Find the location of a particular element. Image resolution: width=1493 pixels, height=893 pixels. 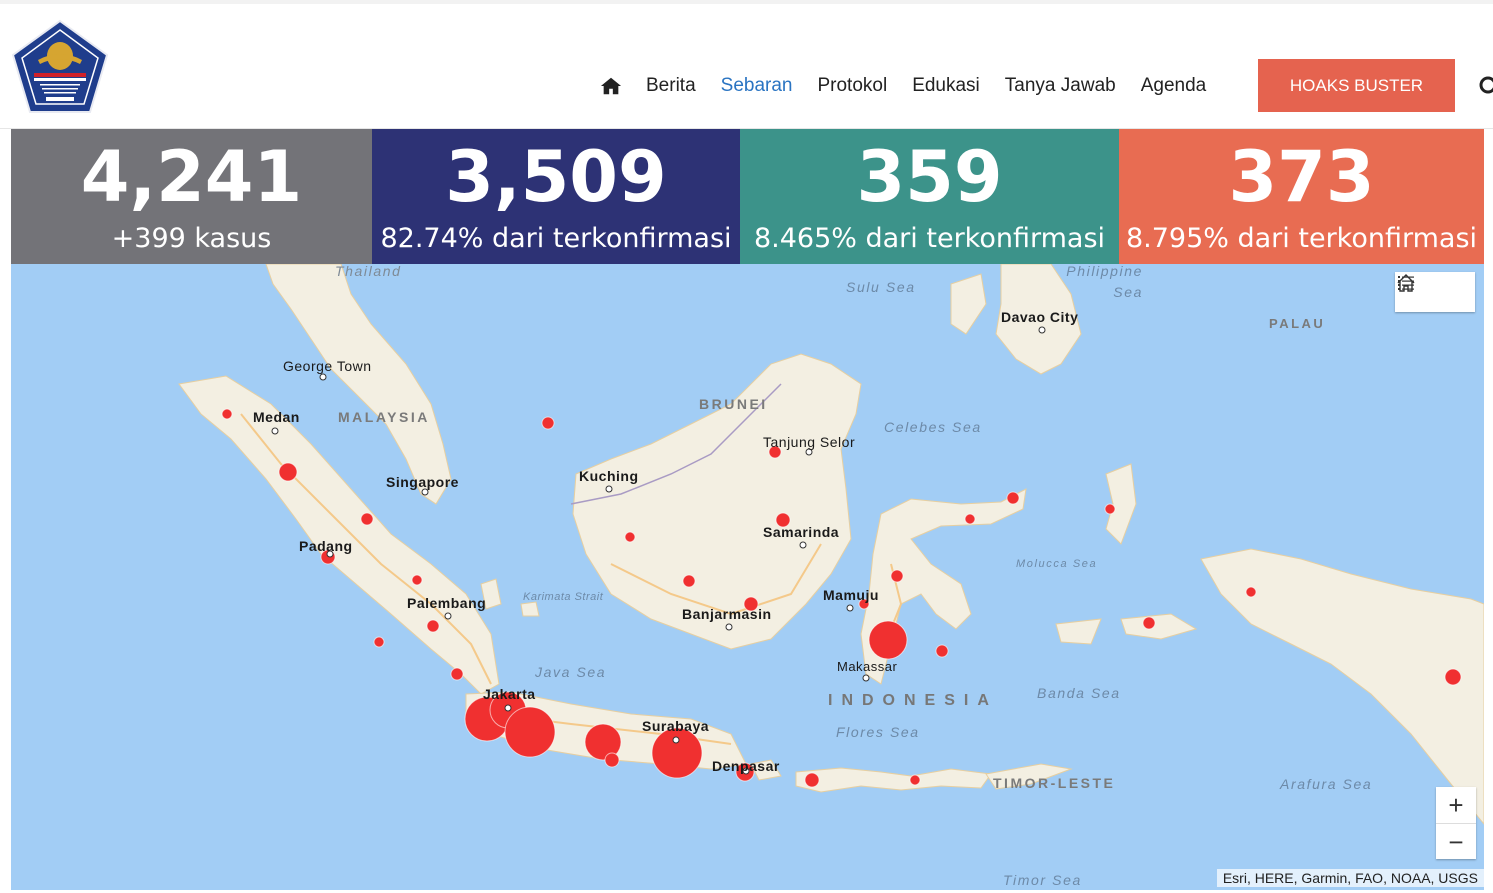

list-icon is located at coordinates (1406, 283).